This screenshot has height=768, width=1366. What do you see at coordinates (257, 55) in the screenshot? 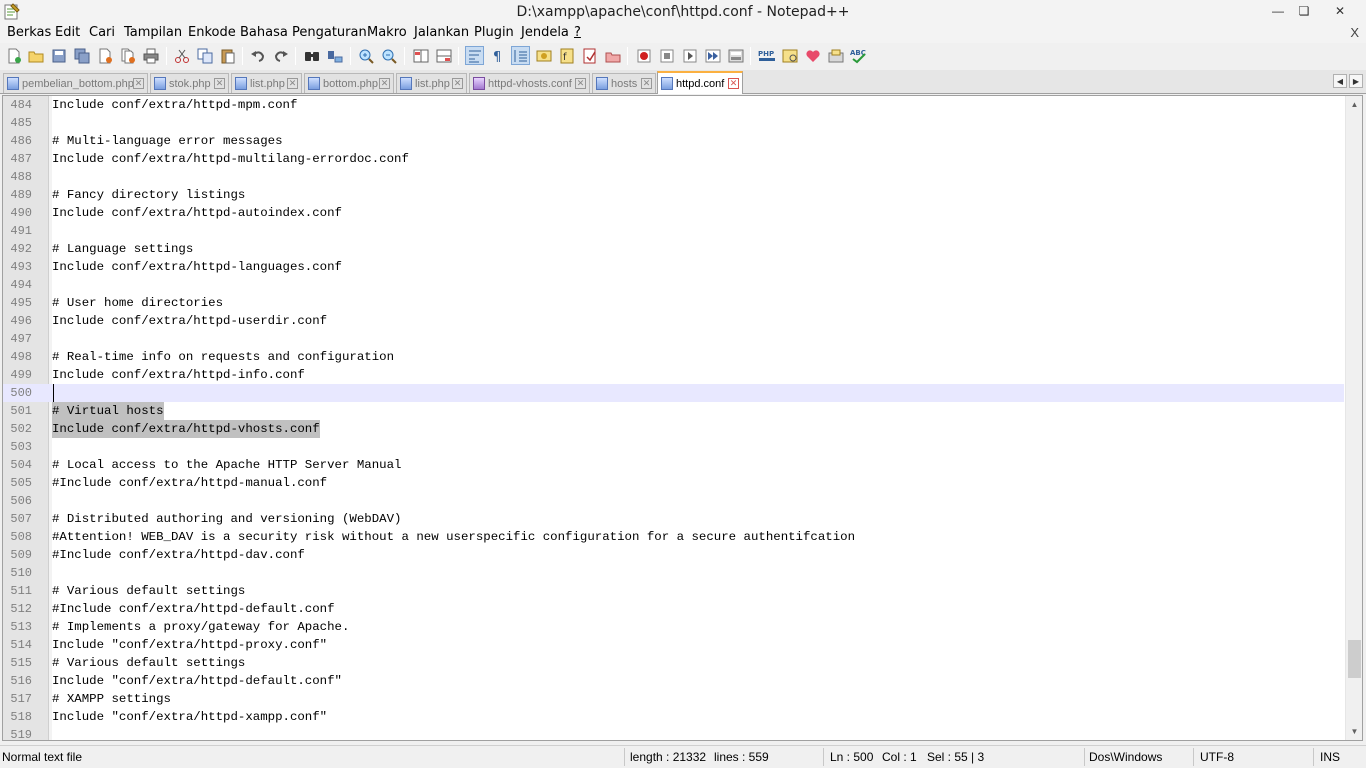
I see `undo-icon` at bounding box center [257, 55].